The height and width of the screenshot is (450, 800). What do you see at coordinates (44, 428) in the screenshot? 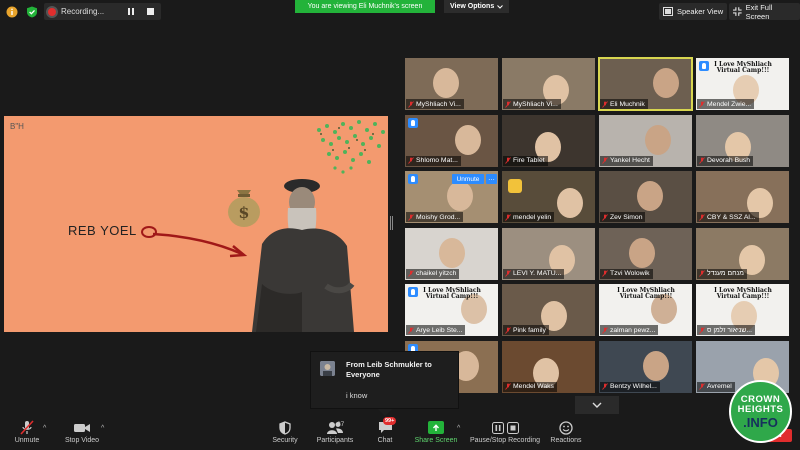
I see `audio-options-caret-icon: ^` at bounding box center [44, 428].